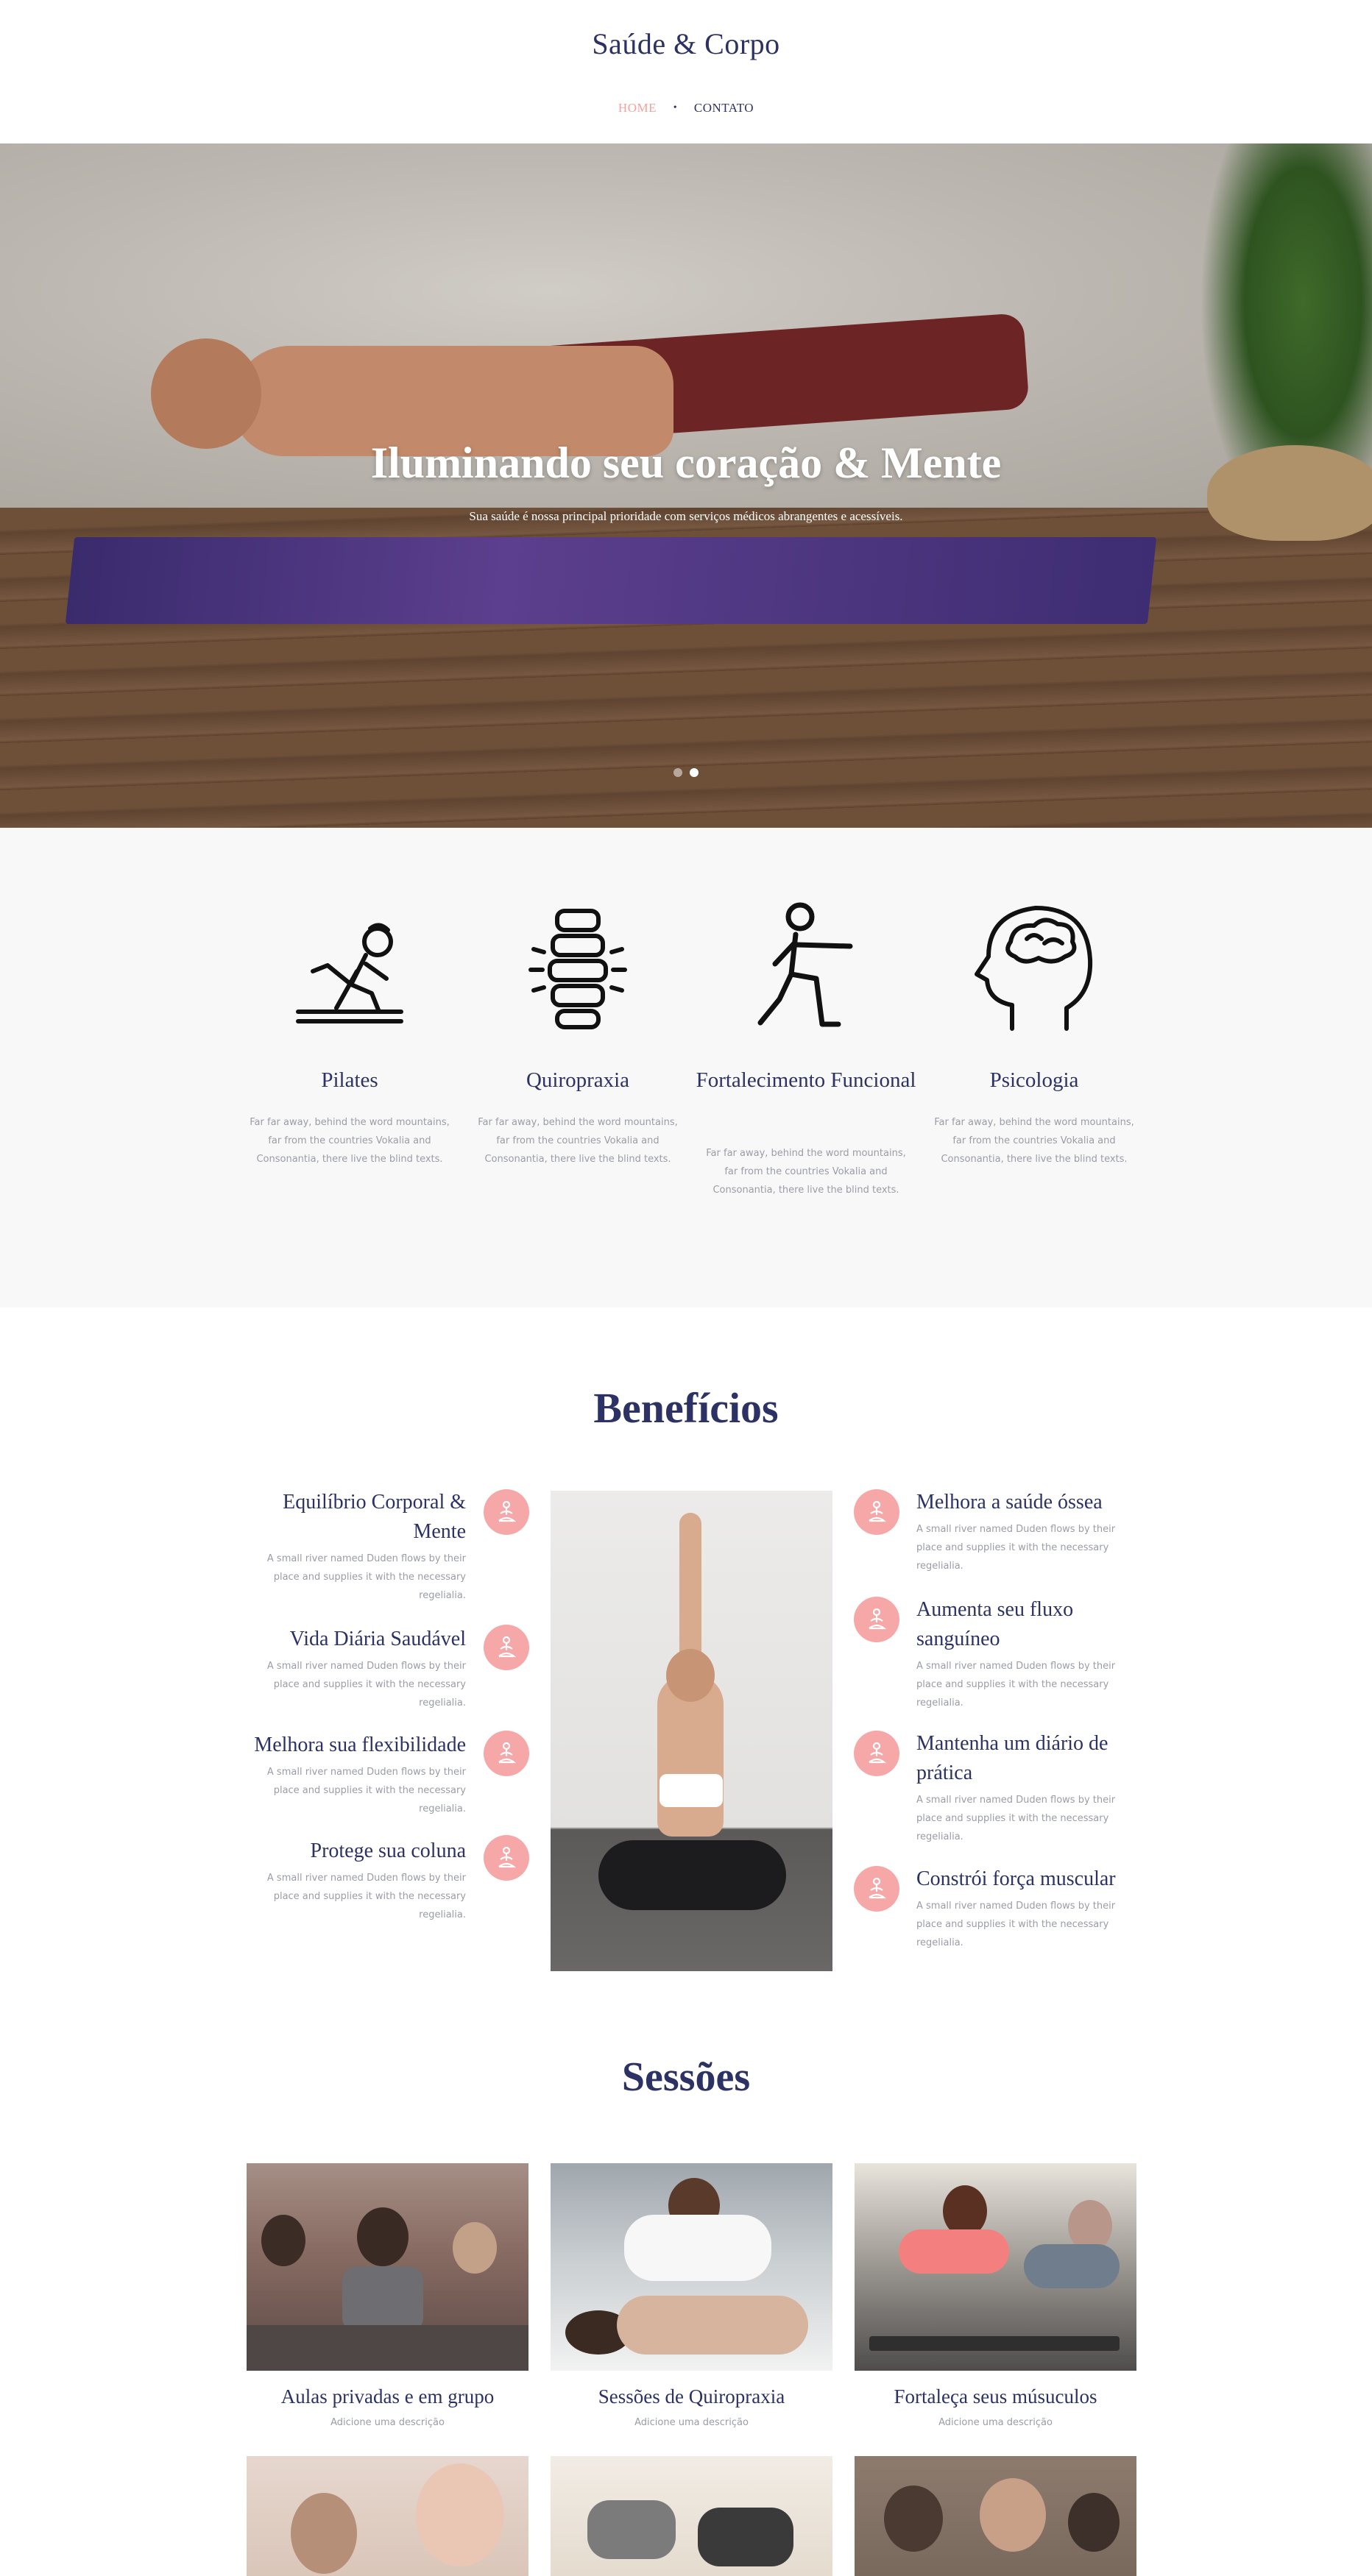 The width and height of the screenshot is (1372, 2576). Describe the element at coordinates (578, 1080) in the screenshot. I see `service-title: Quiropraxia` at that location.